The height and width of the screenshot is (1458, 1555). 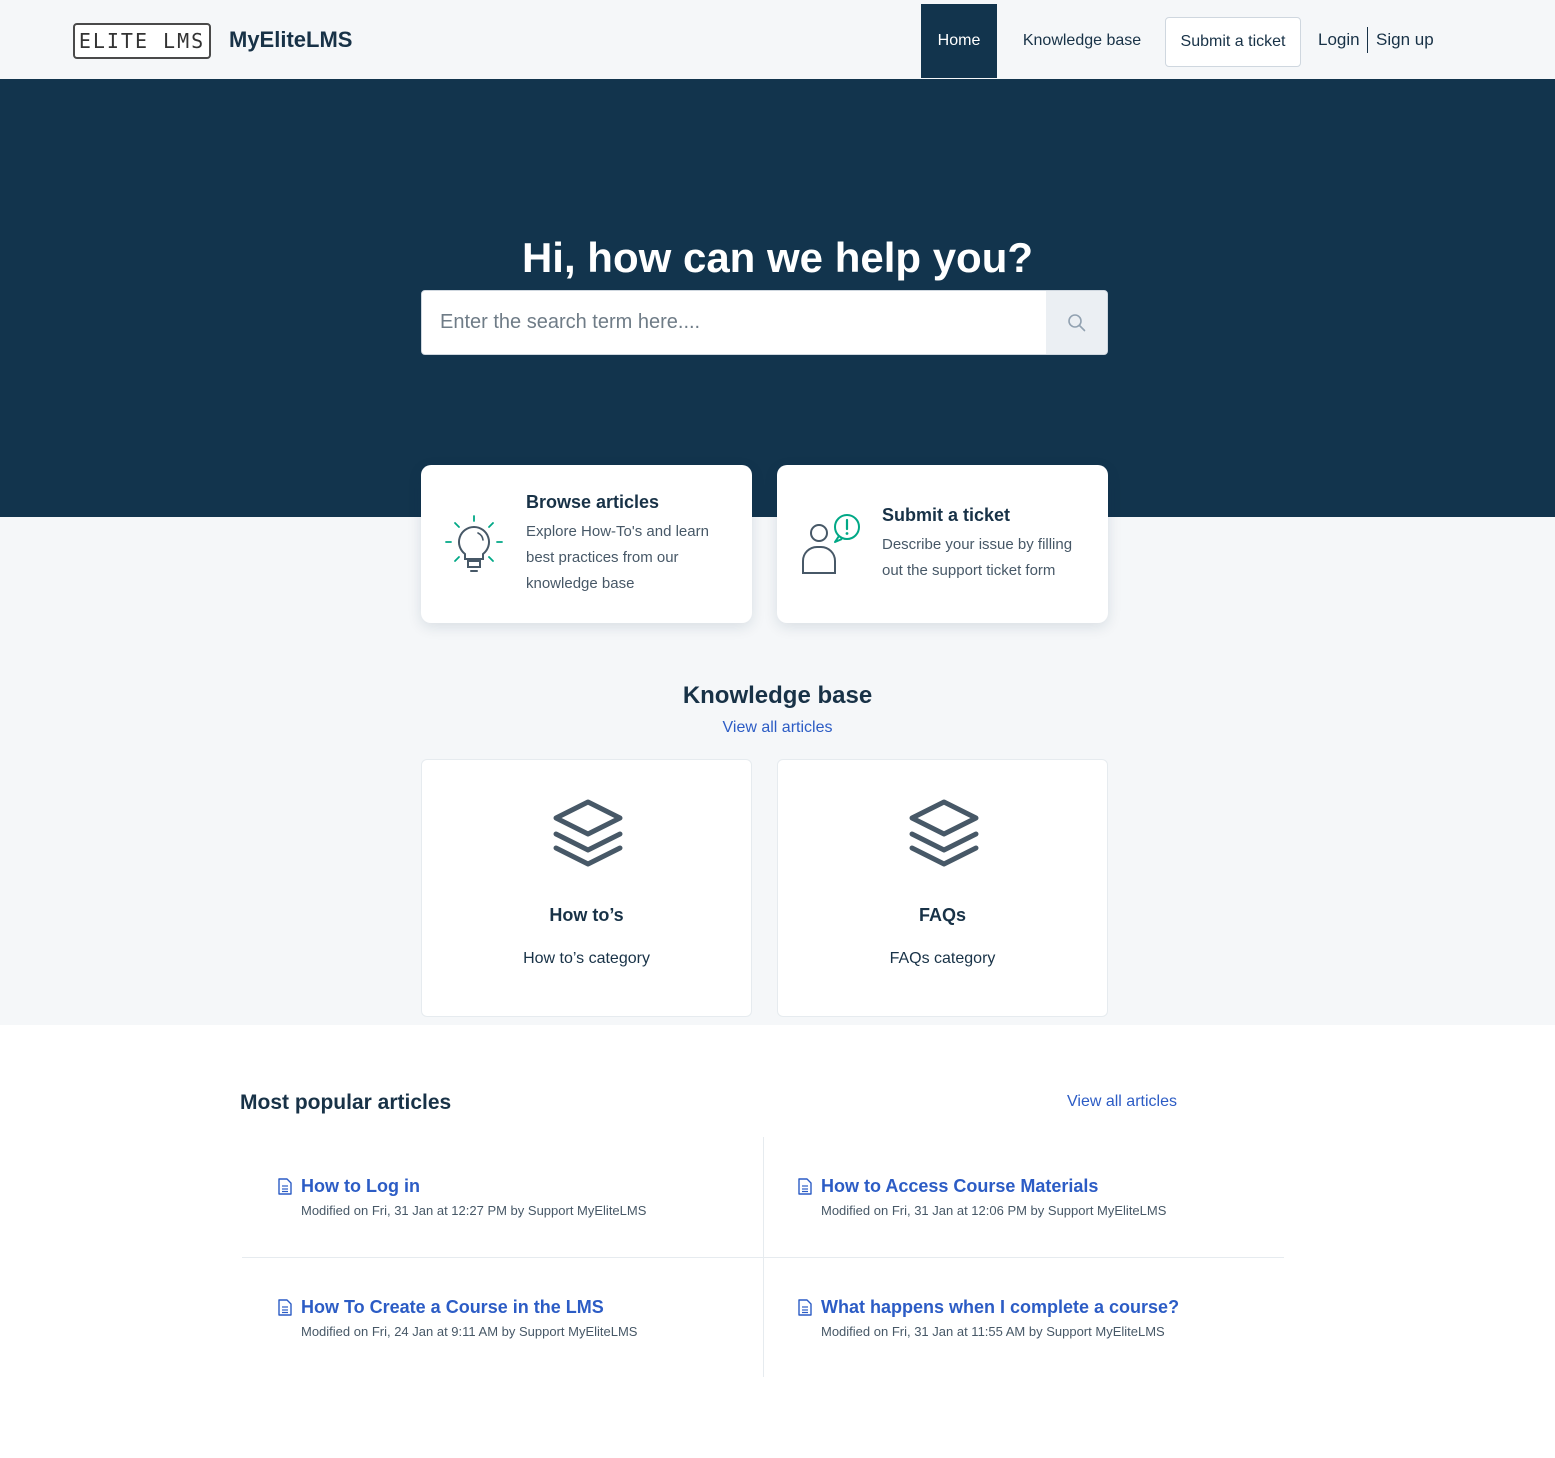 I want to click on lightbulb-icon, so click(x=474, y=543).